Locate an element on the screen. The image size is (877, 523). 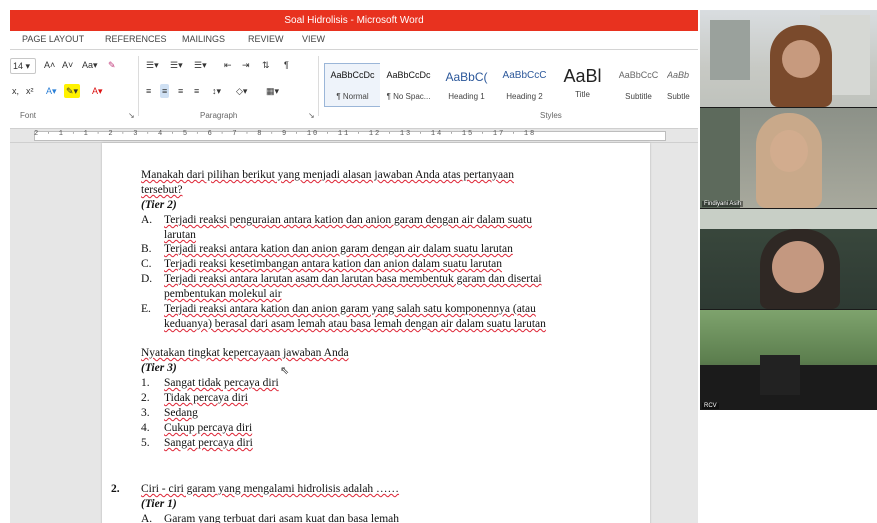
text-effects-icon: A▾ is located at coordinates (51, 91).